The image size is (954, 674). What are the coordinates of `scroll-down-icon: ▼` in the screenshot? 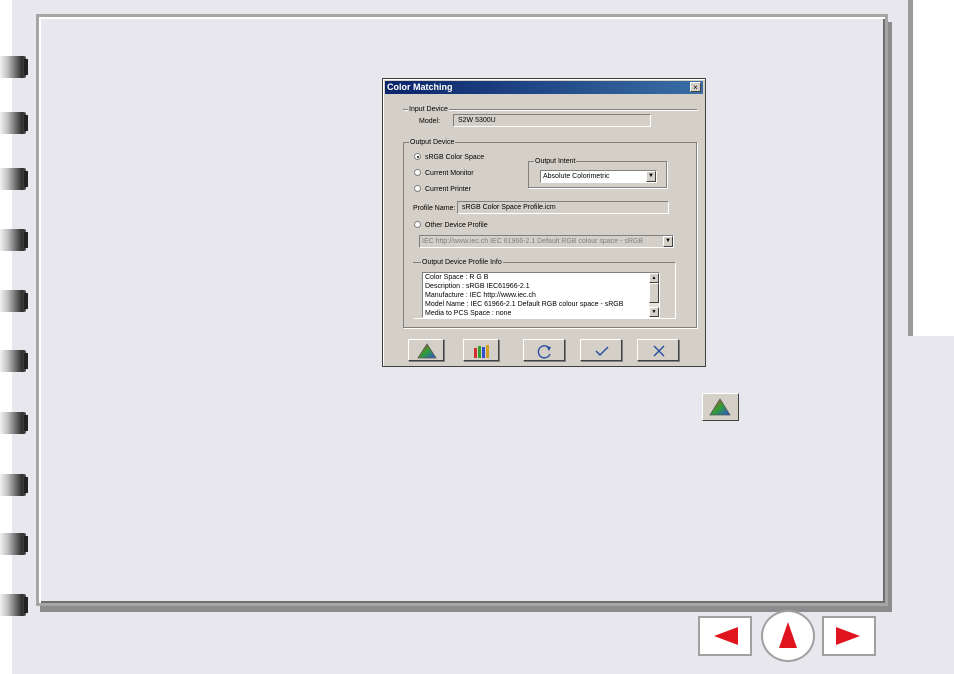 It's located at (654, 312).